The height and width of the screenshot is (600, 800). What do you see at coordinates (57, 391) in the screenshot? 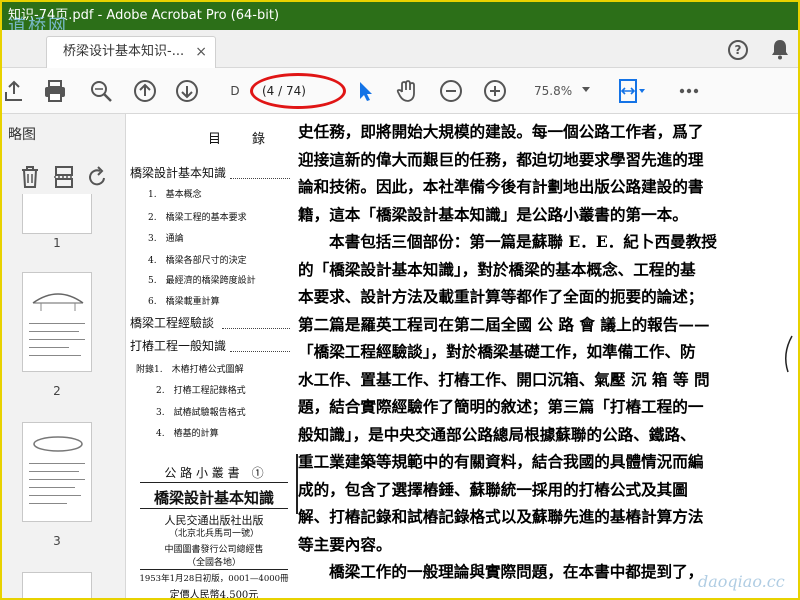
I see `thumbnail-number: 2` at bounding box center [57, 391].